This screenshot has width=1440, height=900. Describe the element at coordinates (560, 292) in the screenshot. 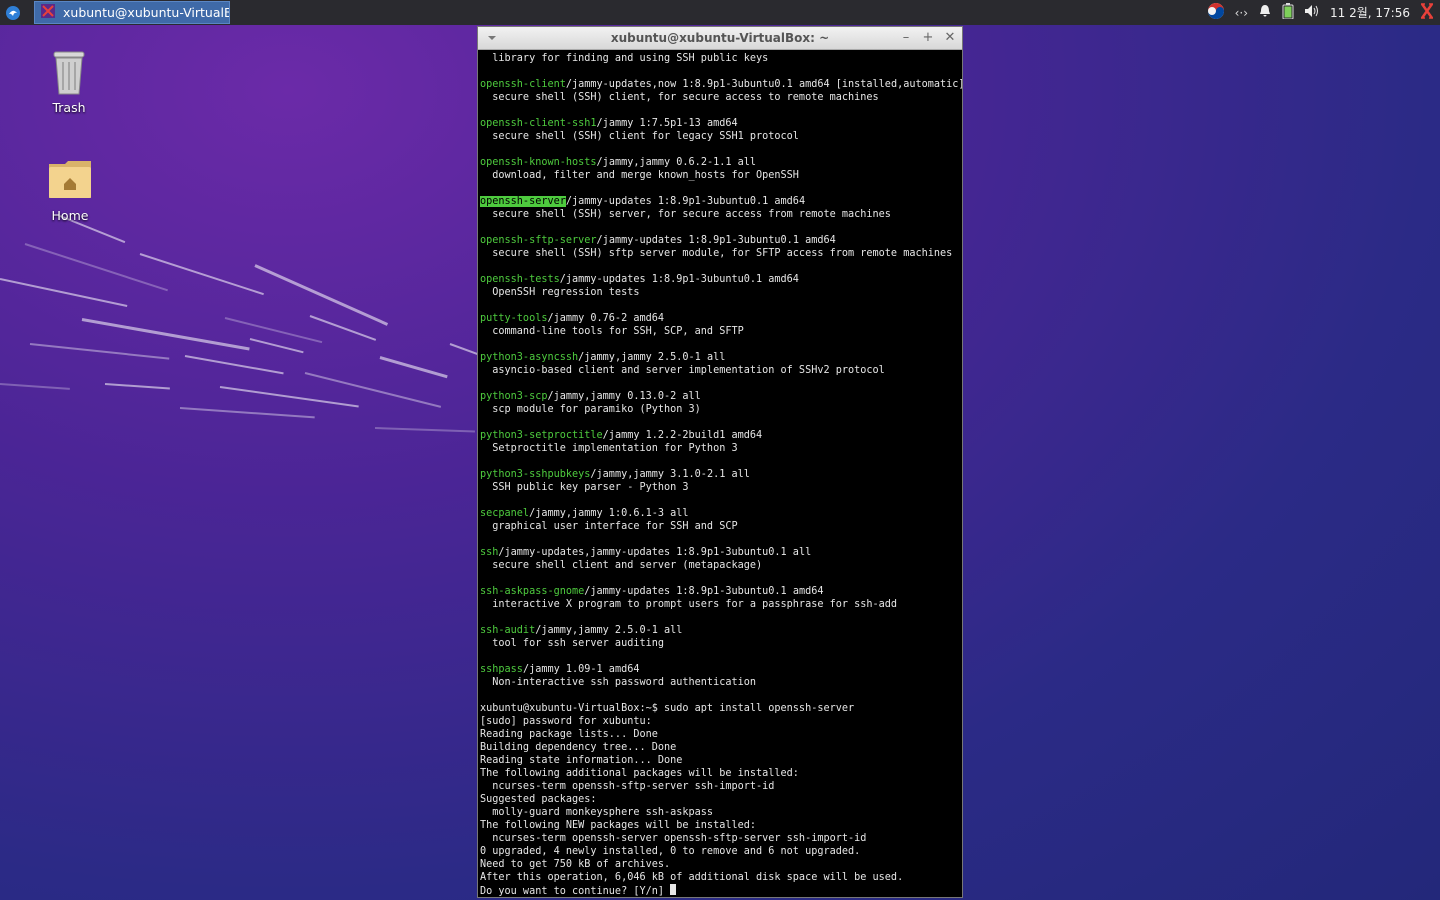

I see `package-description: OpenSSH regression tests` at that location.